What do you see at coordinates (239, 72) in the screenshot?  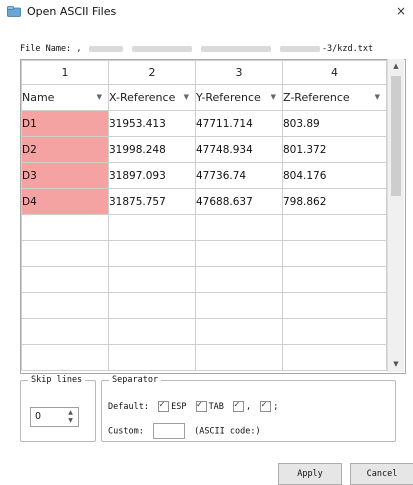 I see `column-number: 3` at bounding box center [239, 72].